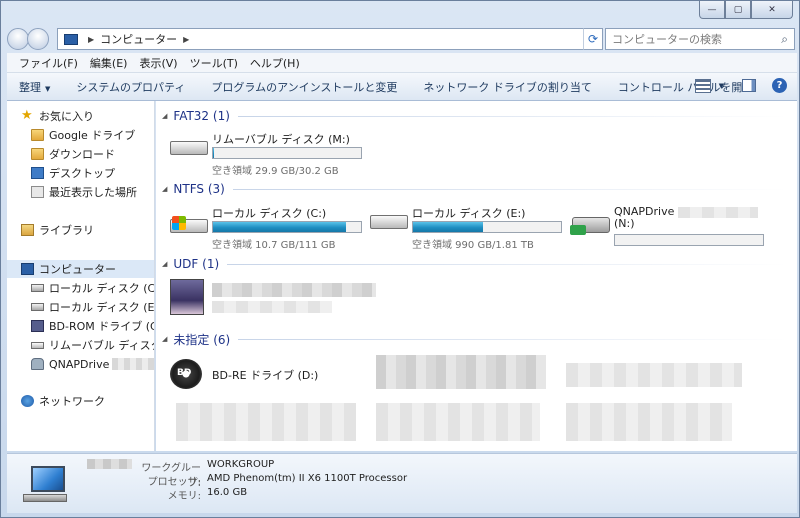 The width and height of the screenshot is (800, 518). Describe the element at coordinates (476, 189) in the screenshot. I see `group-header-ntfs: ◢ NTFS (3)` at that location.